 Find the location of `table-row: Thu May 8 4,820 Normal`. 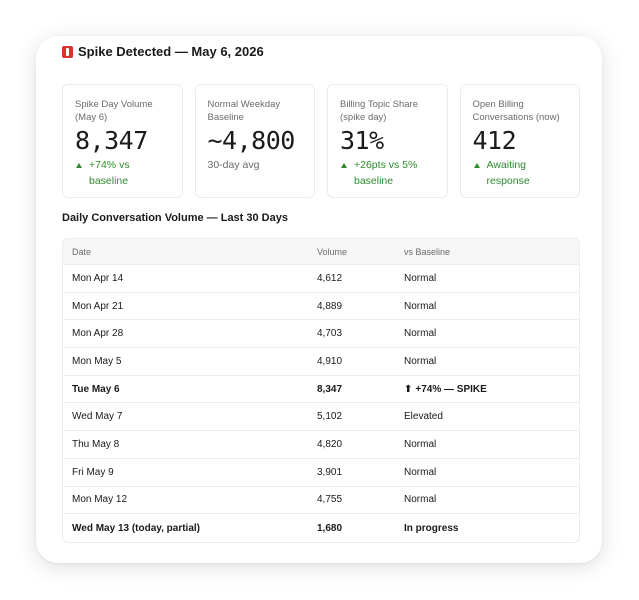

table-row: Thu May 8 4,820 Normal is located at coordinates (321, 445).